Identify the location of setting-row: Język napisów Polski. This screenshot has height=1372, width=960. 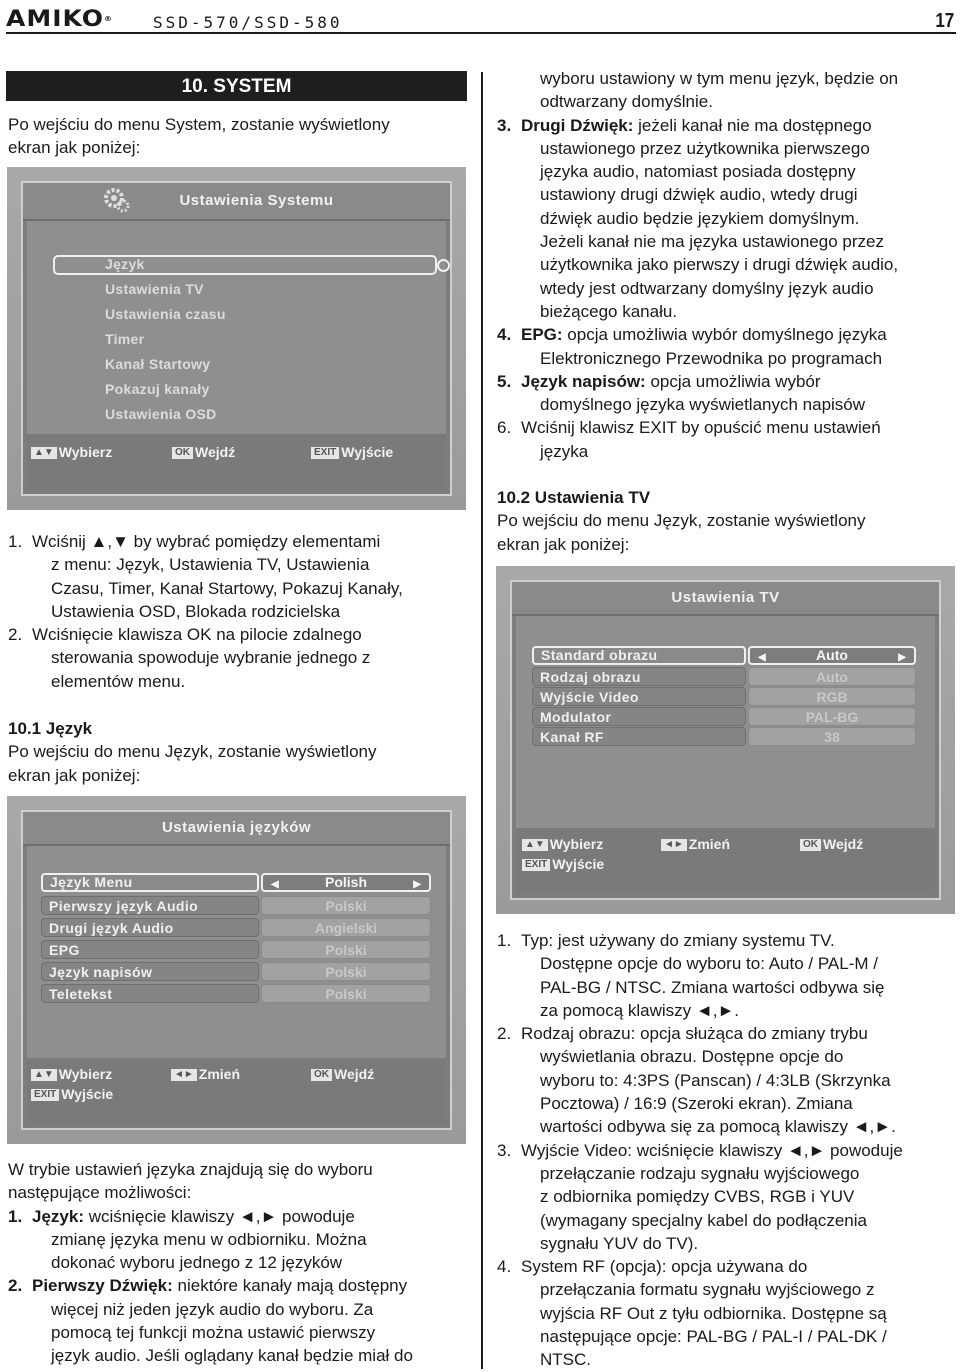
(236, 971).